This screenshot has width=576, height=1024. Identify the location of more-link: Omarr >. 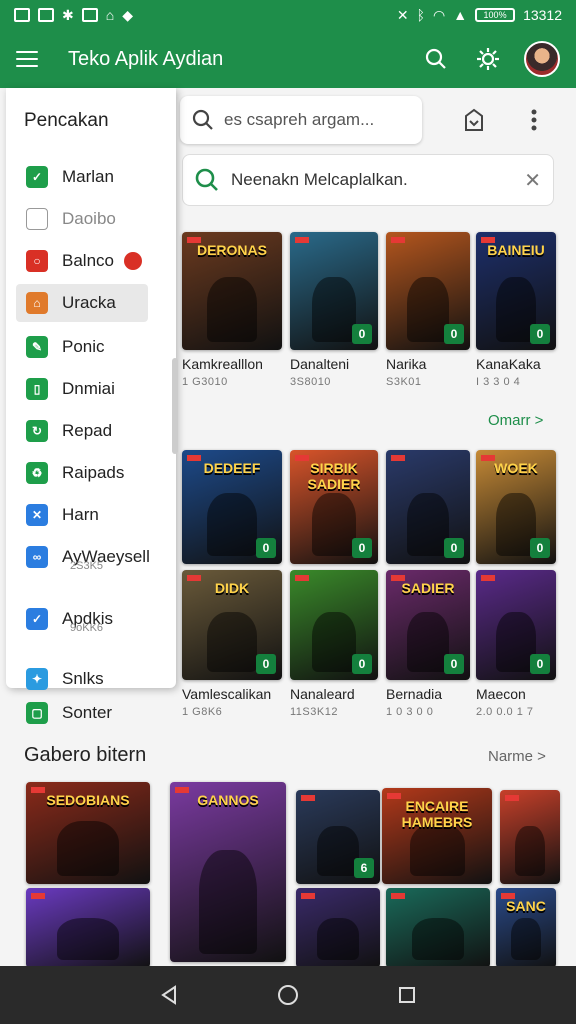
(515, 420).